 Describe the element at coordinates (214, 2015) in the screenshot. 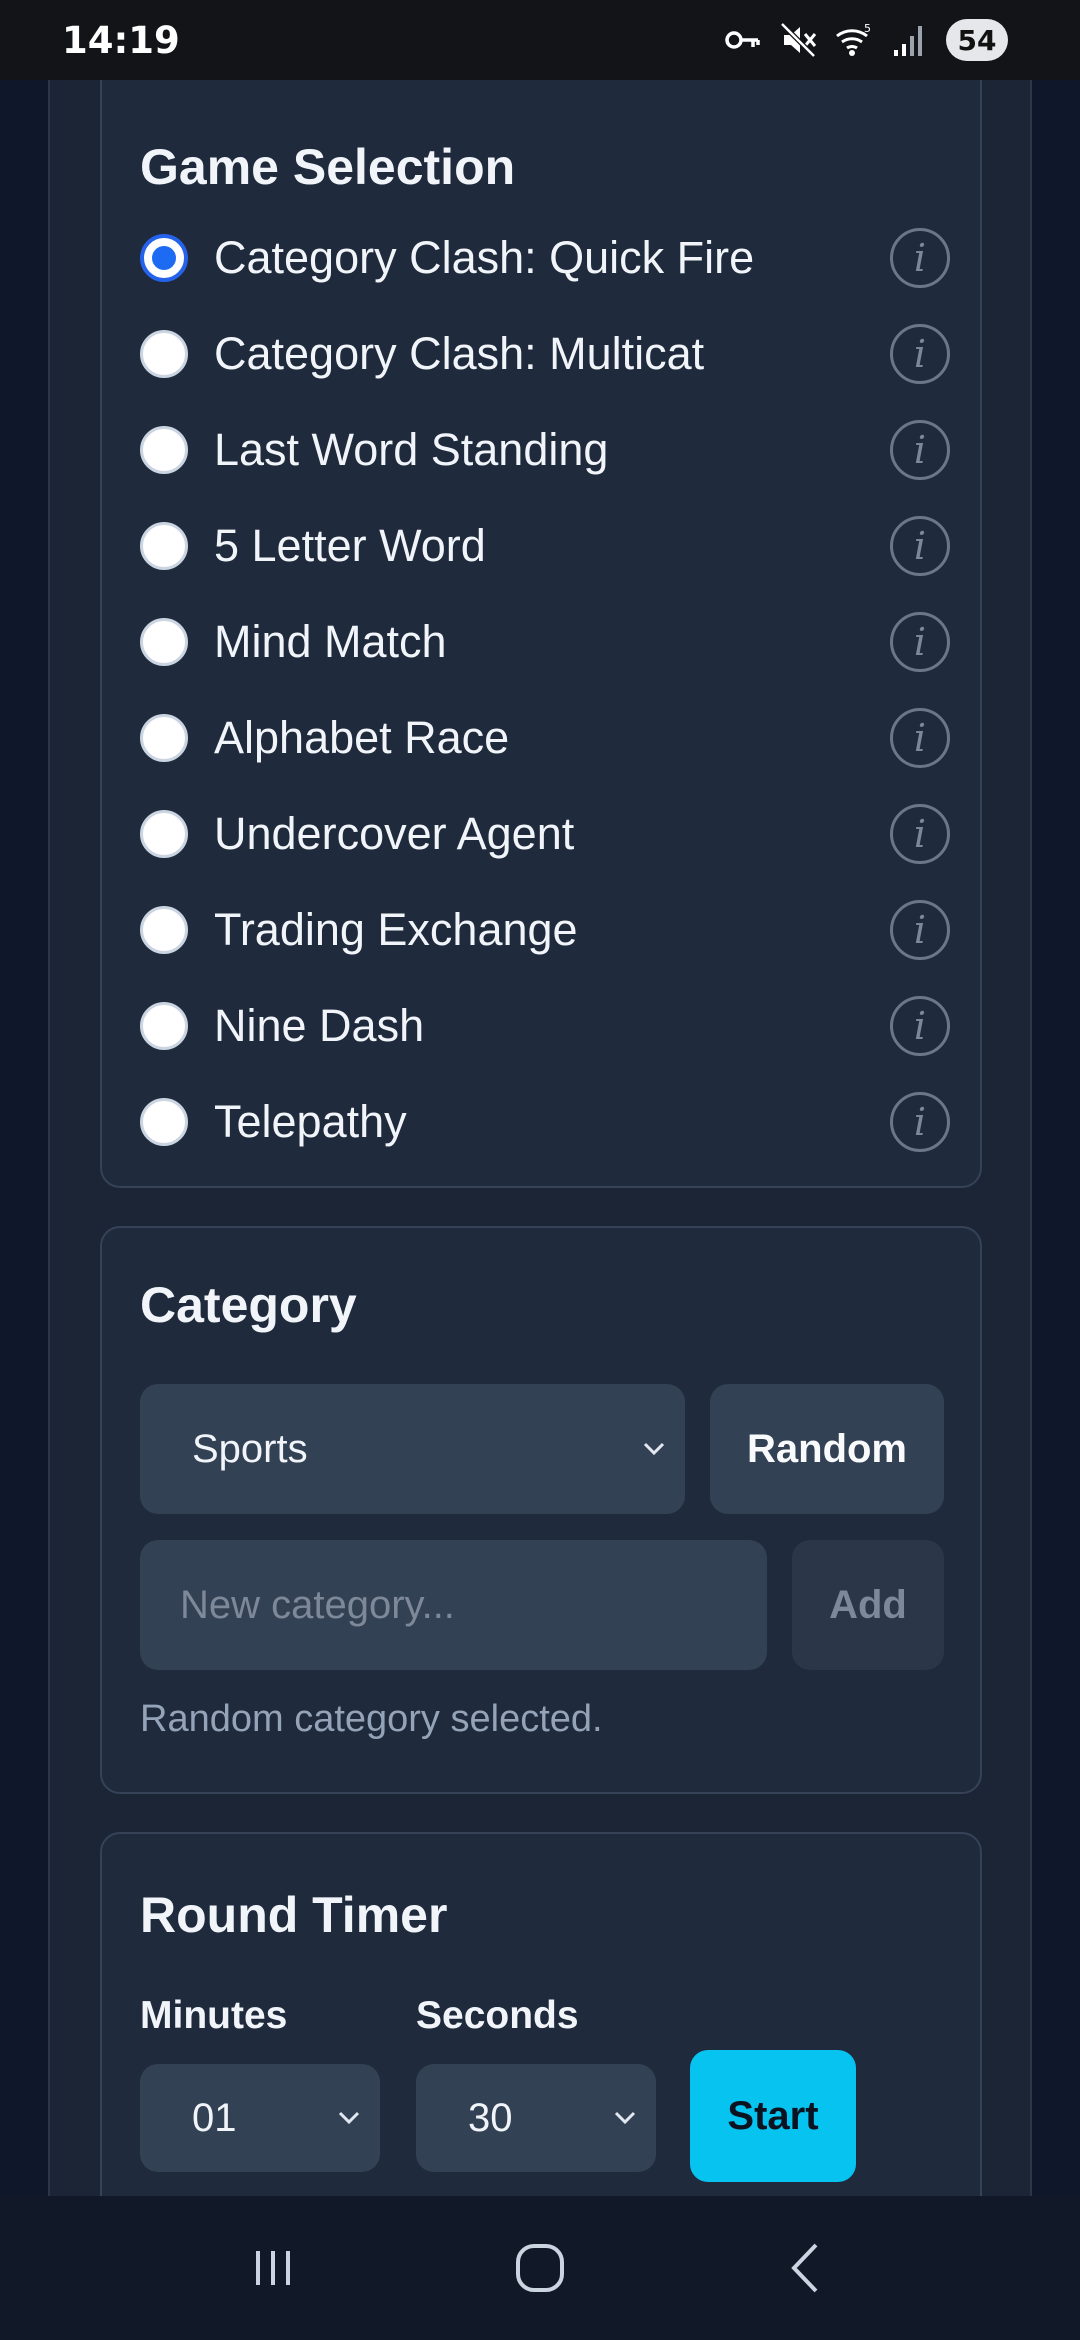

I see `minutes-label: Minutes` at that location.